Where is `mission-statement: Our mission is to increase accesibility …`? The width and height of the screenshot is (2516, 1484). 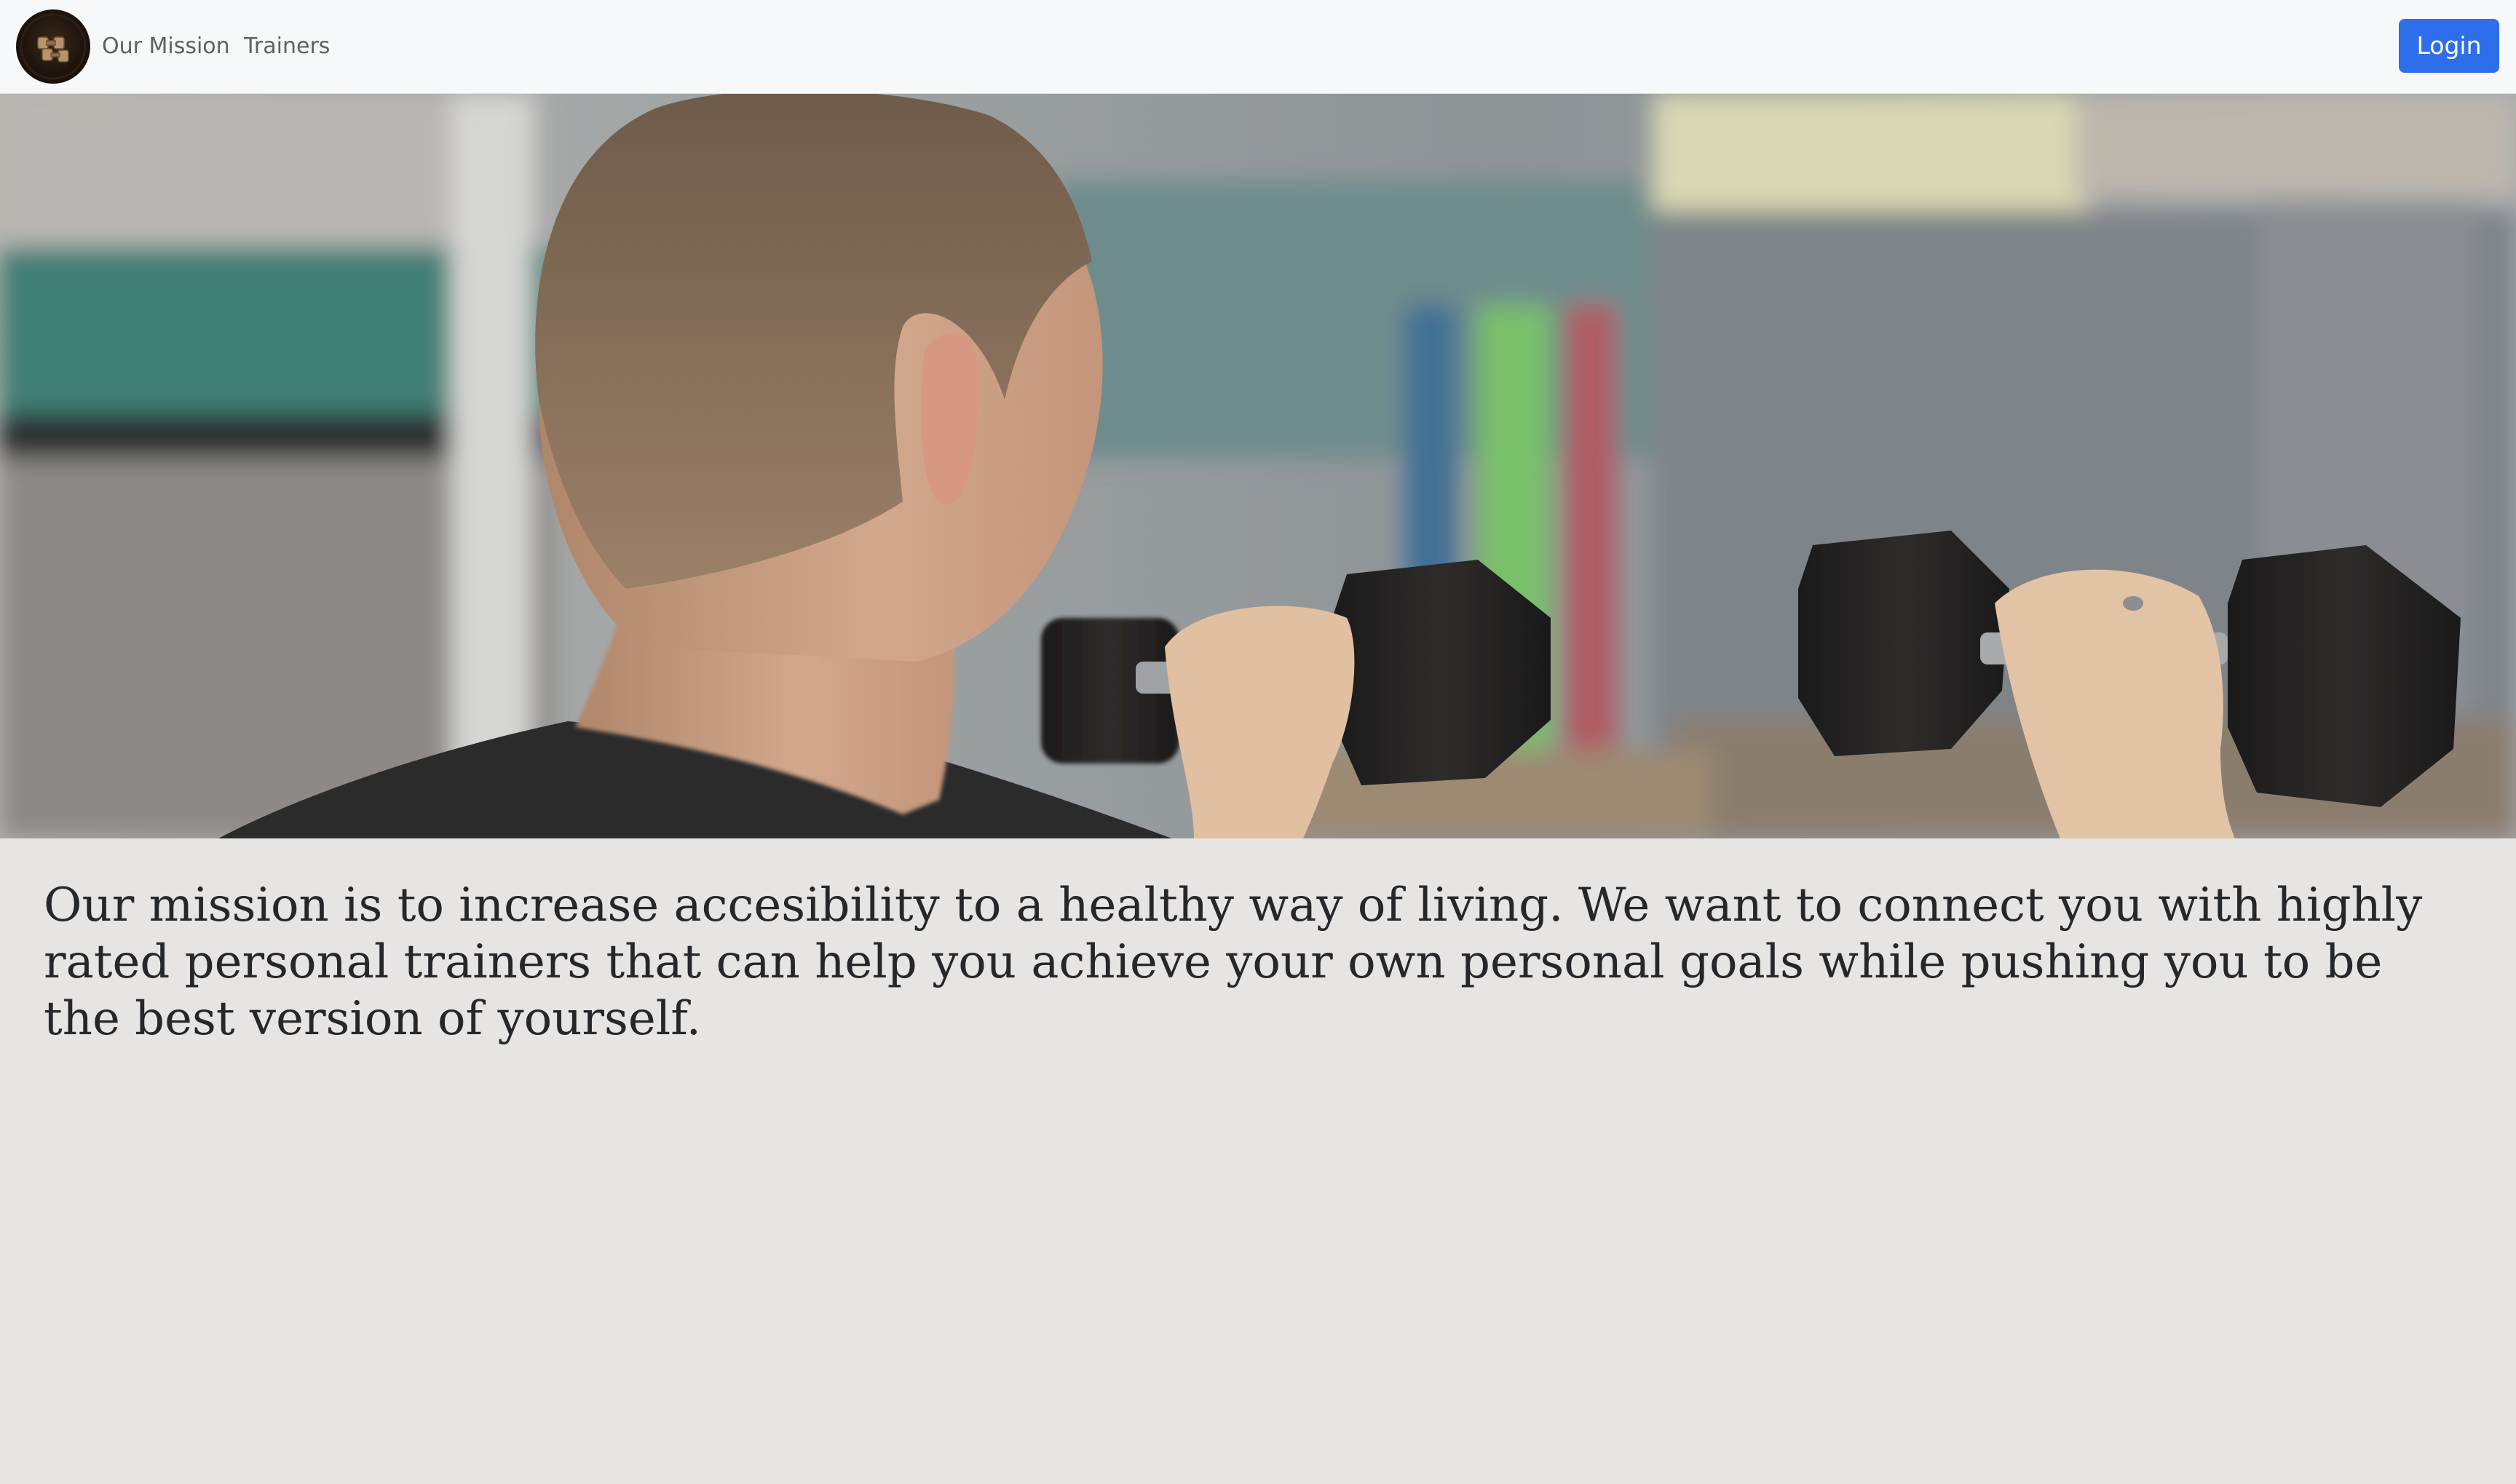
mission-statement: Our mission is to increase accesibility … is located at coordinates (1234, 962).